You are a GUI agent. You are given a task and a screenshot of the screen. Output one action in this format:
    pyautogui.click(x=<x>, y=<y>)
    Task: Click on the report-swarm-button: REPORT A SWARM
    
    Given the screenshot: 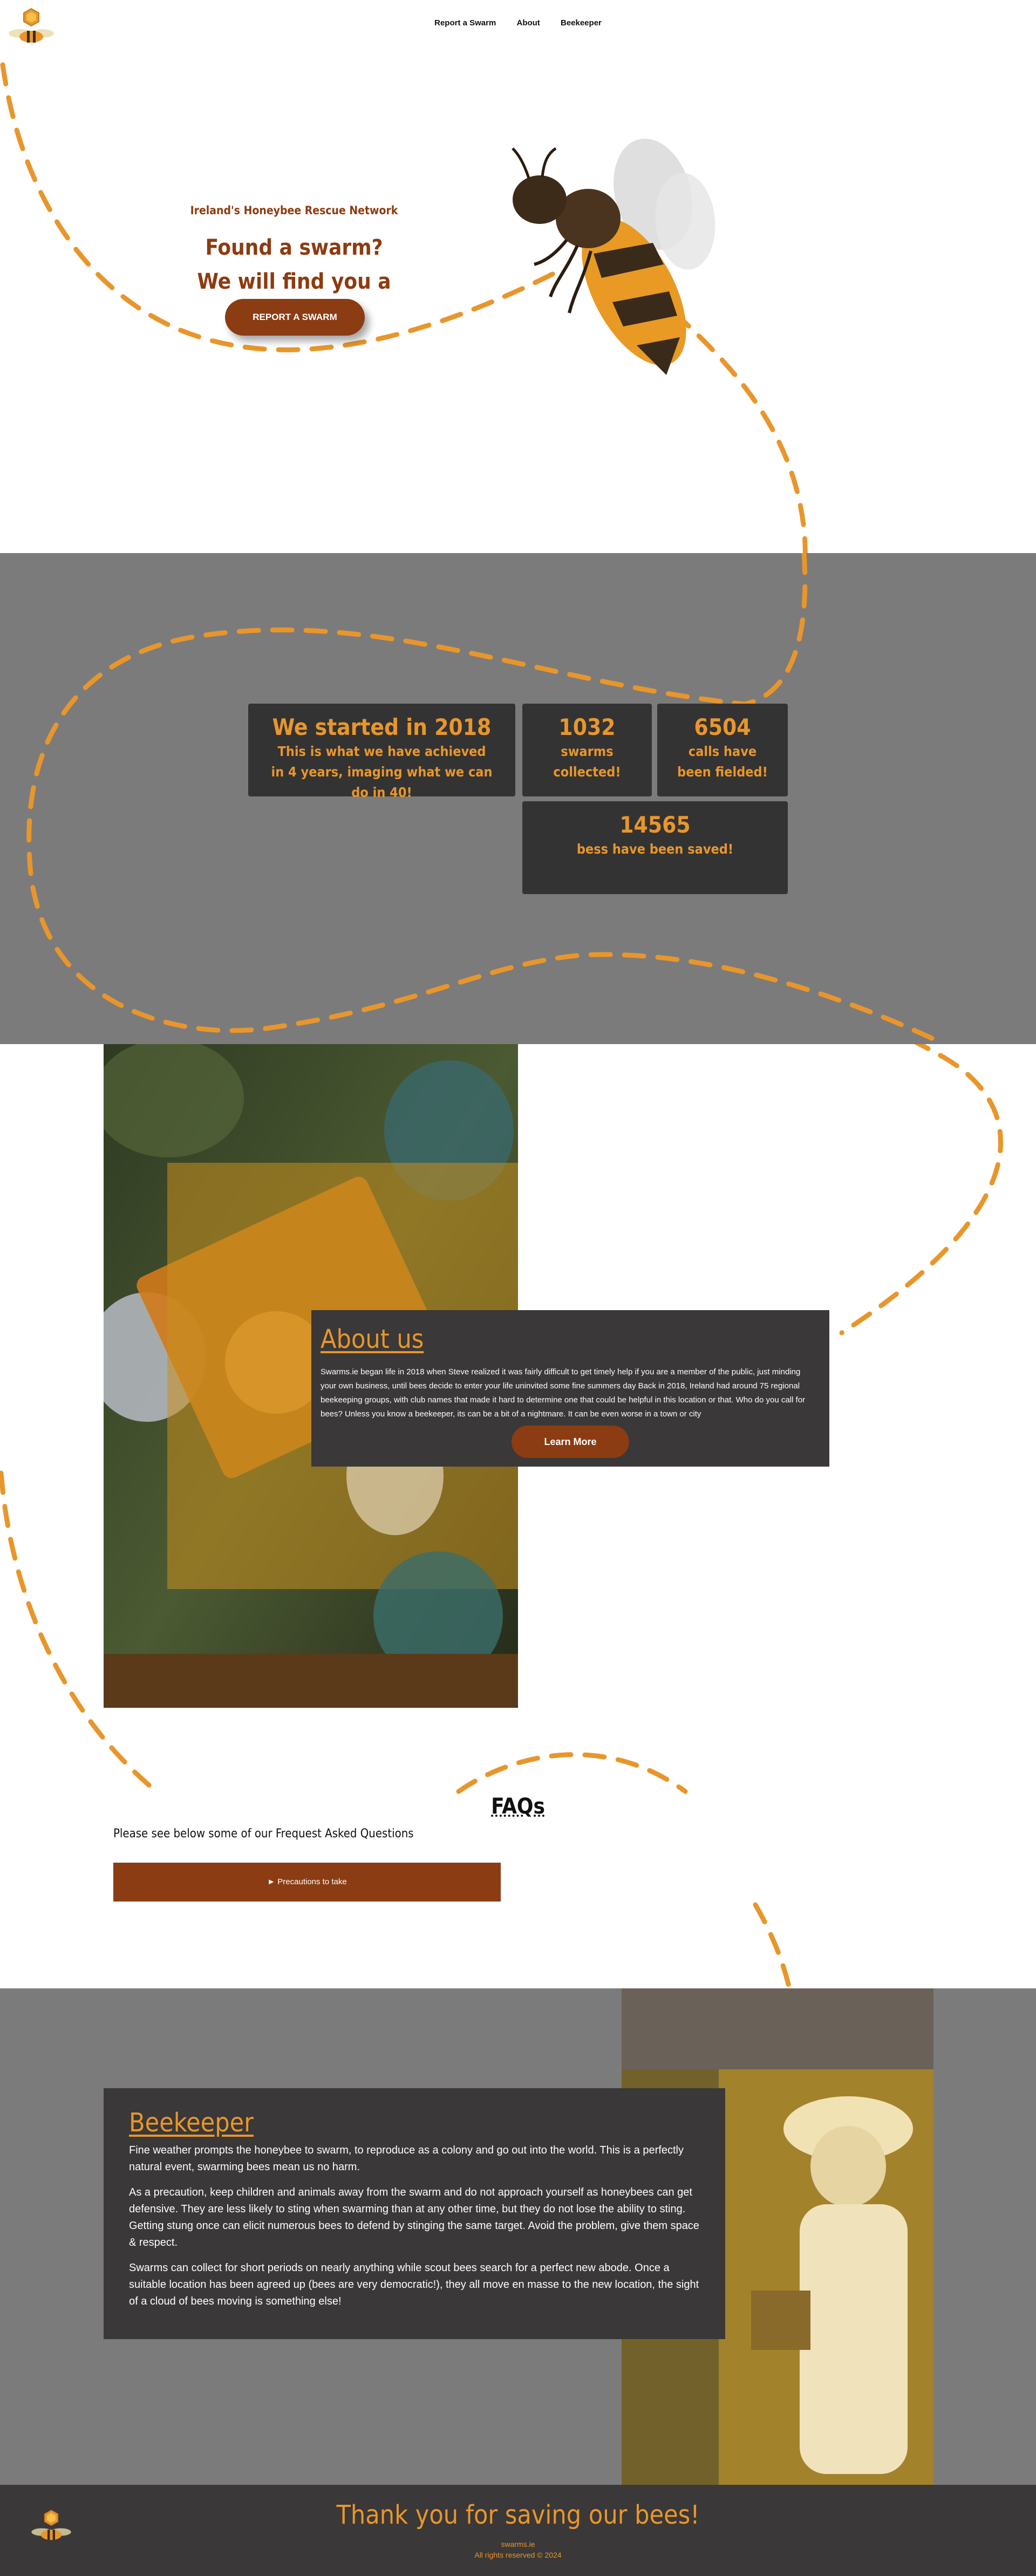 What is the action you would take?
    pyautogui.click(x=295, y=317)
    